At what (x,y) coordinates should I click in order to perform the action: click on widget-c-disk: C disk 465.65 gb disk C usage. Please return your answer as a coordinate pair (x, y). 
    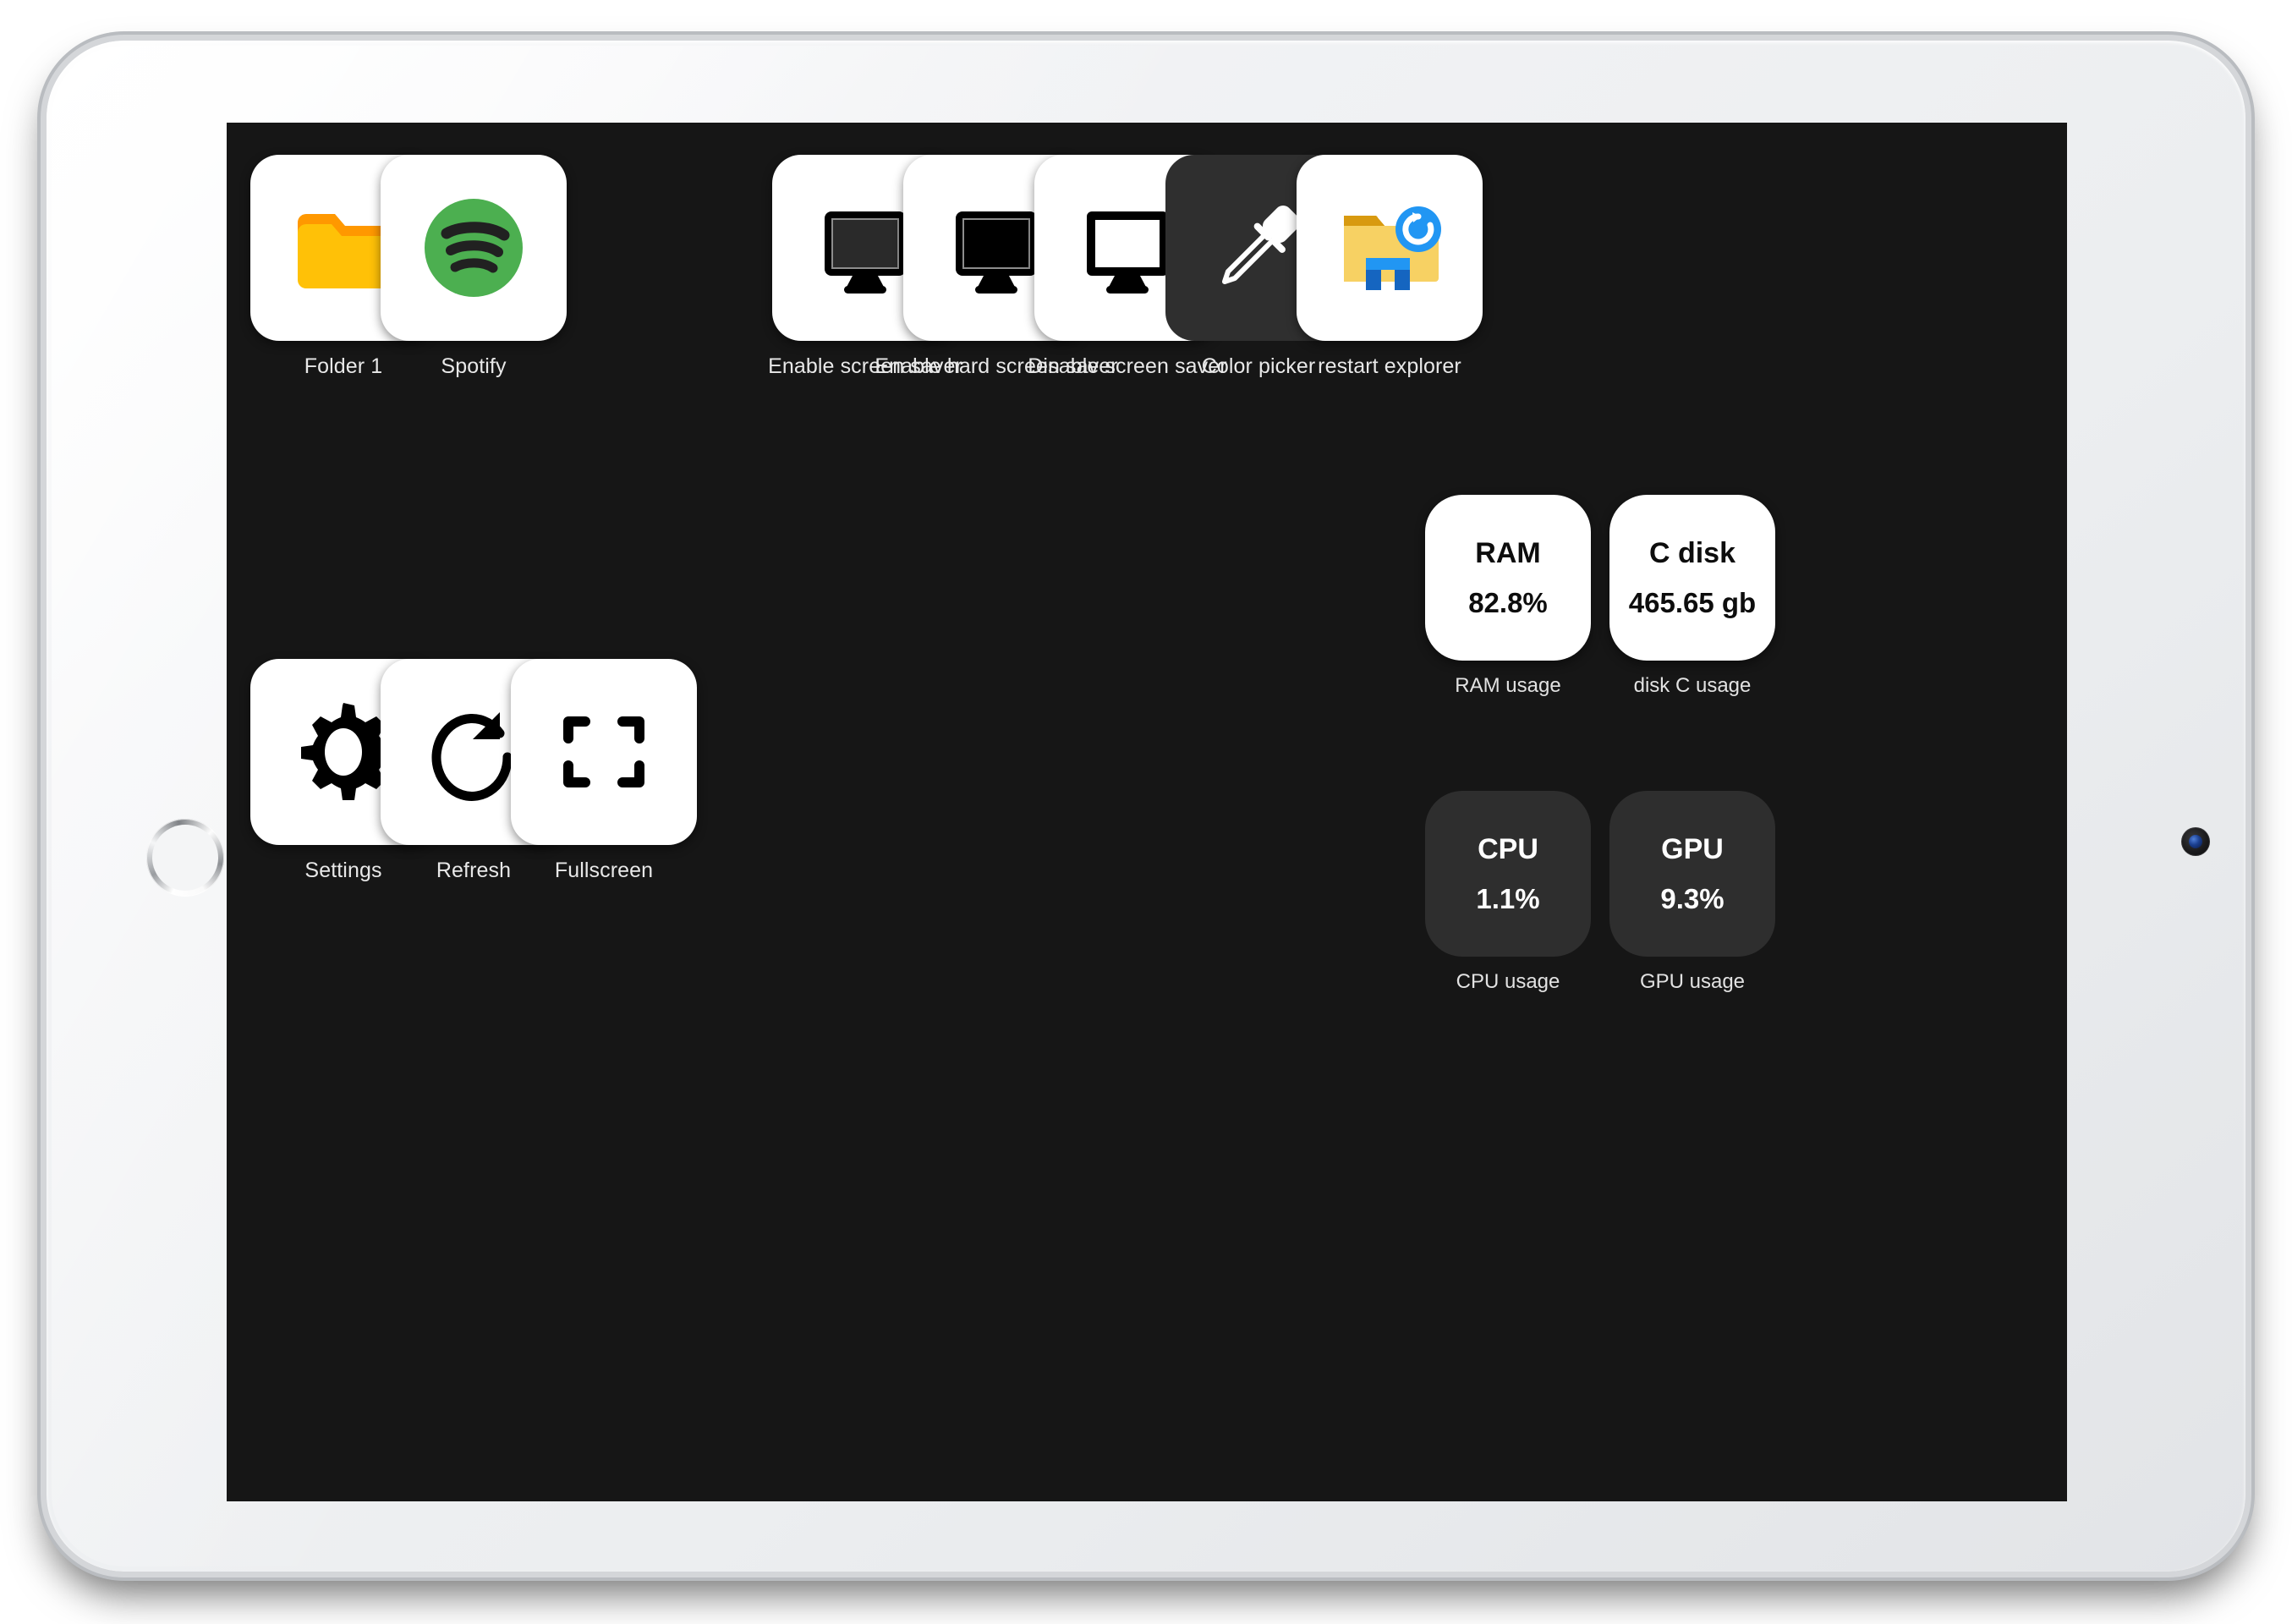
    Looking at the image, I should click on (1692, 597).